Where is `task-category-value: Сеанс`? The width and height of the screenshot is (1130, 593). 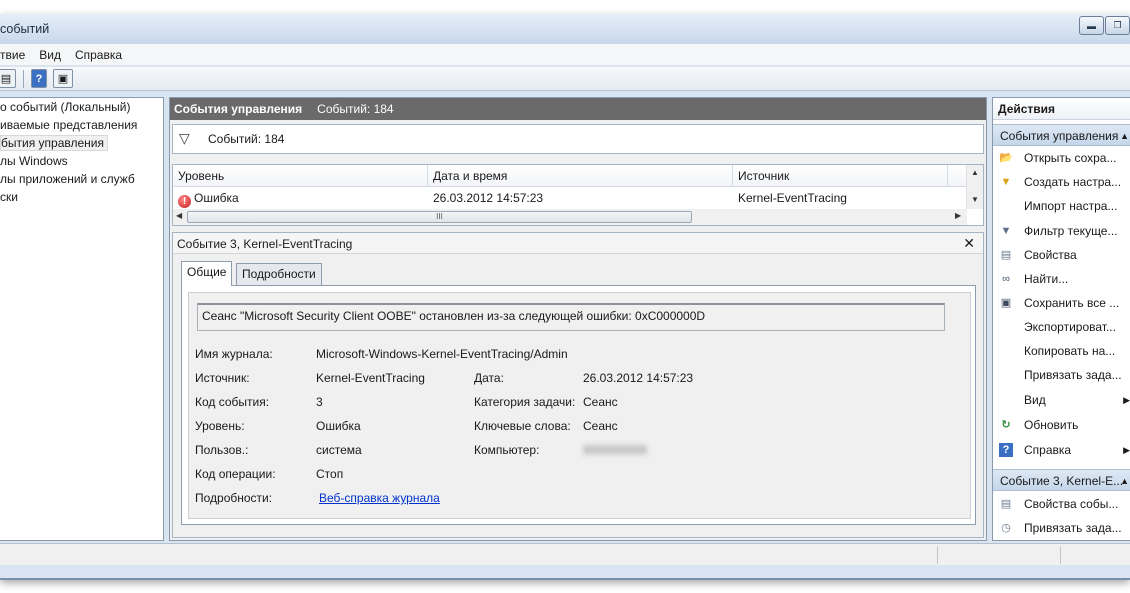 task-category-value: Сеанс is located at coordinates (600, 402).